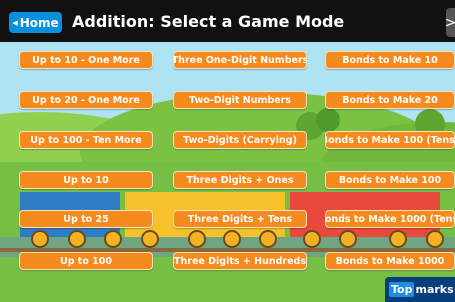 The width and height of the screenshot is (455, 302). Describe the element at coordinates (86, 219) in the screenshot. I see `mode-button: Up to 25` at that location.